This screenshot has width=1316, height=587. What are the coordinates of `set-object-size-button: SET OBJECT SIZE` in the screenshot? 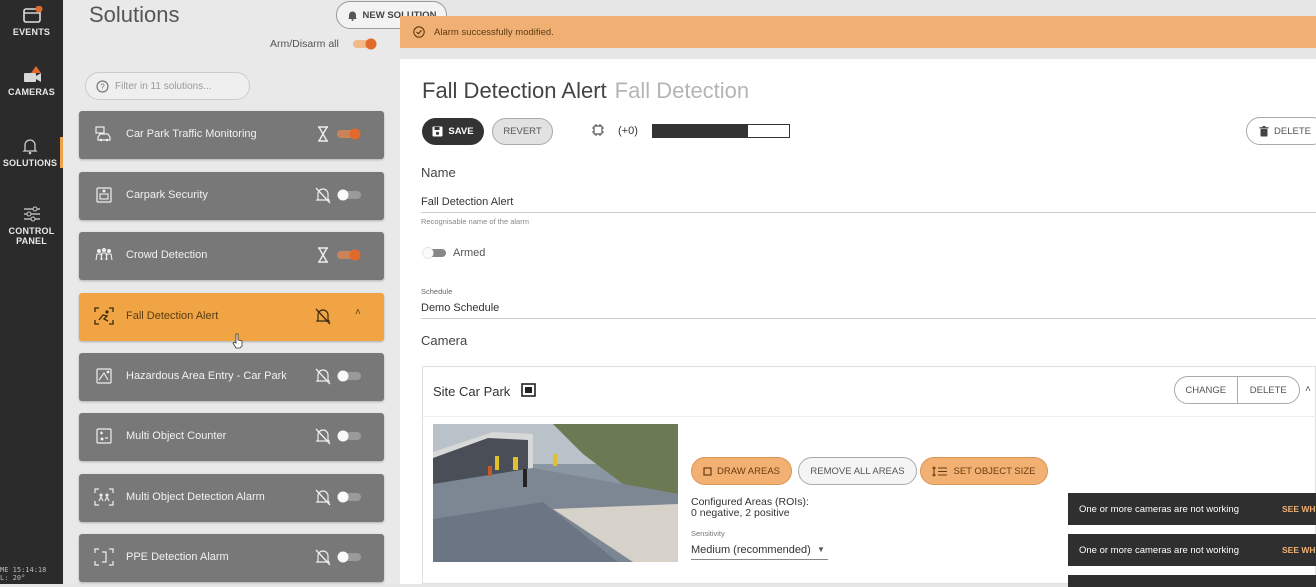 It's located at (984, 471).